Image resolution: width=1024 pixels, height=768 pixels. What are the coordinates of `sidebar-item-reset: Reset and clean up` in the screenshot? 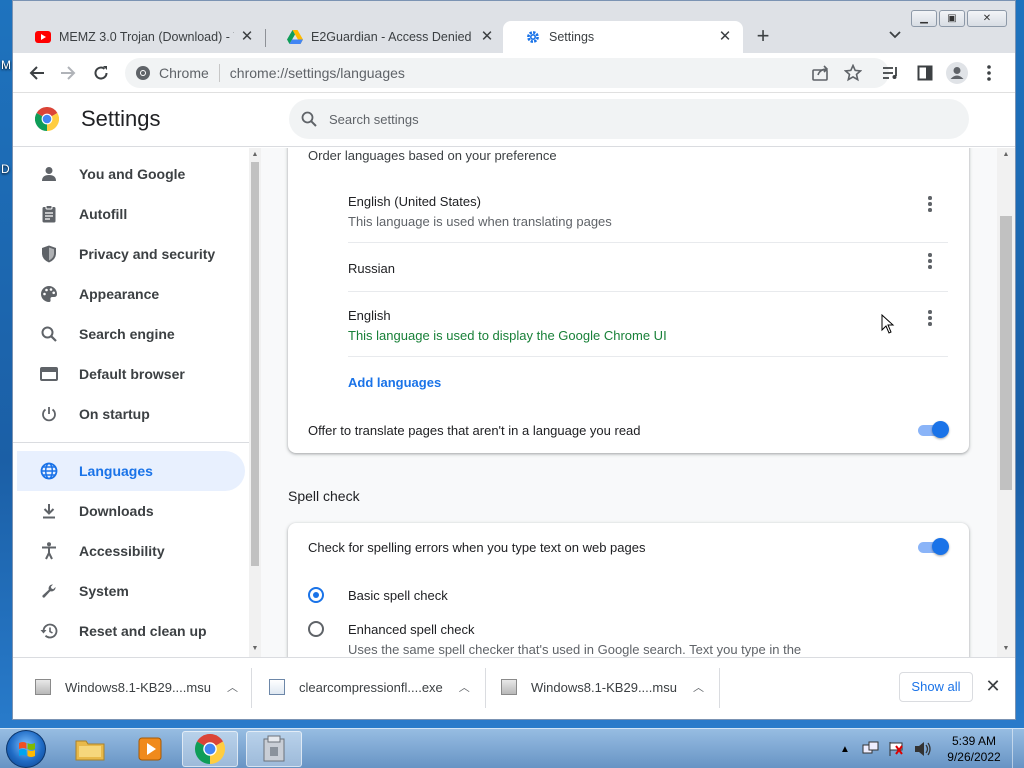 It's located at (131, 631).